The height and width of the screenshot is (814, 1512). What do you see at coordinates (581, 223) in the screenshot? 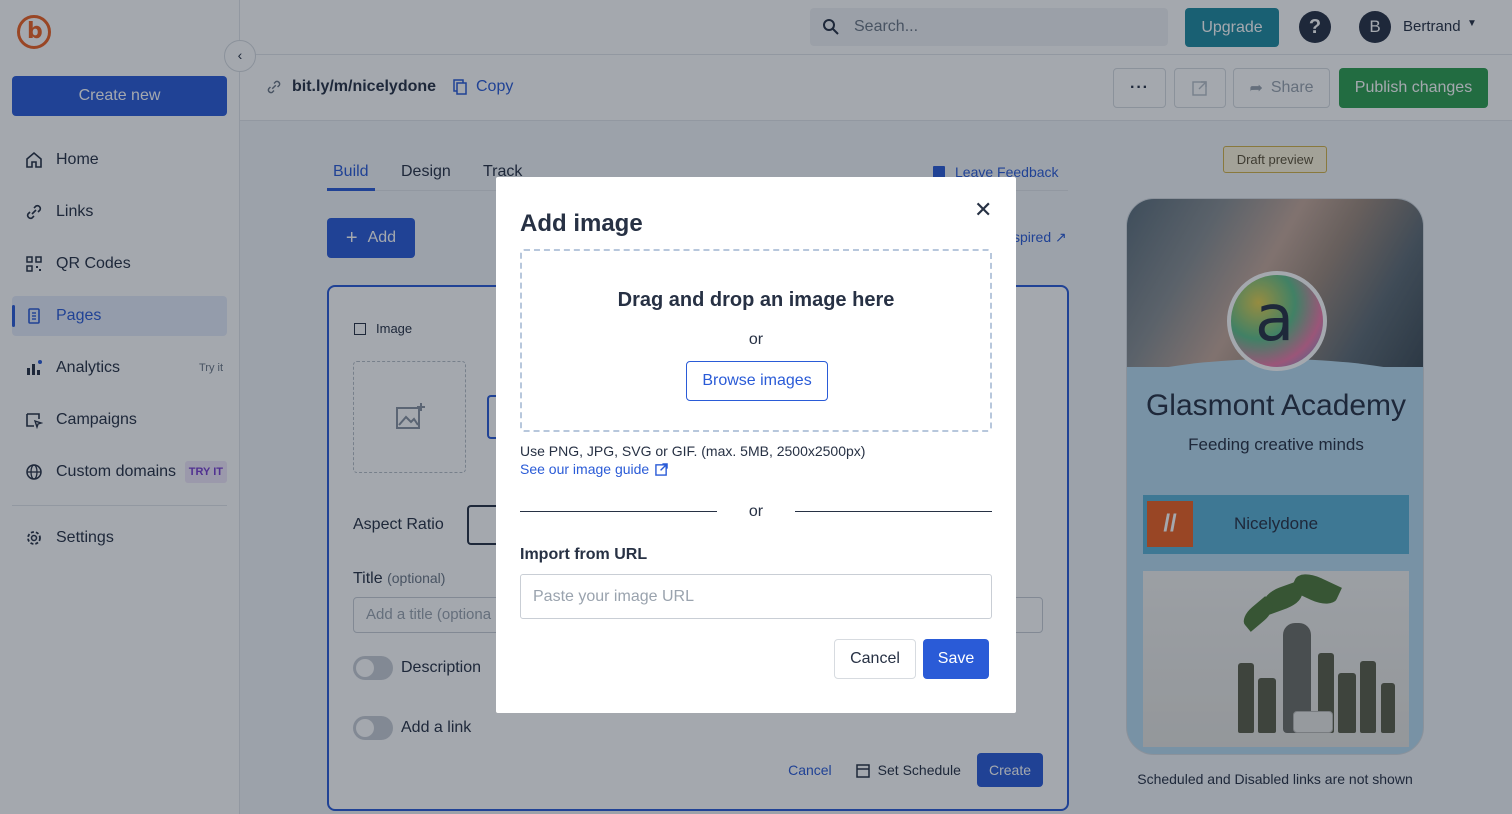
I see `dialog-title: Add image` at bounding box center [581, 223].